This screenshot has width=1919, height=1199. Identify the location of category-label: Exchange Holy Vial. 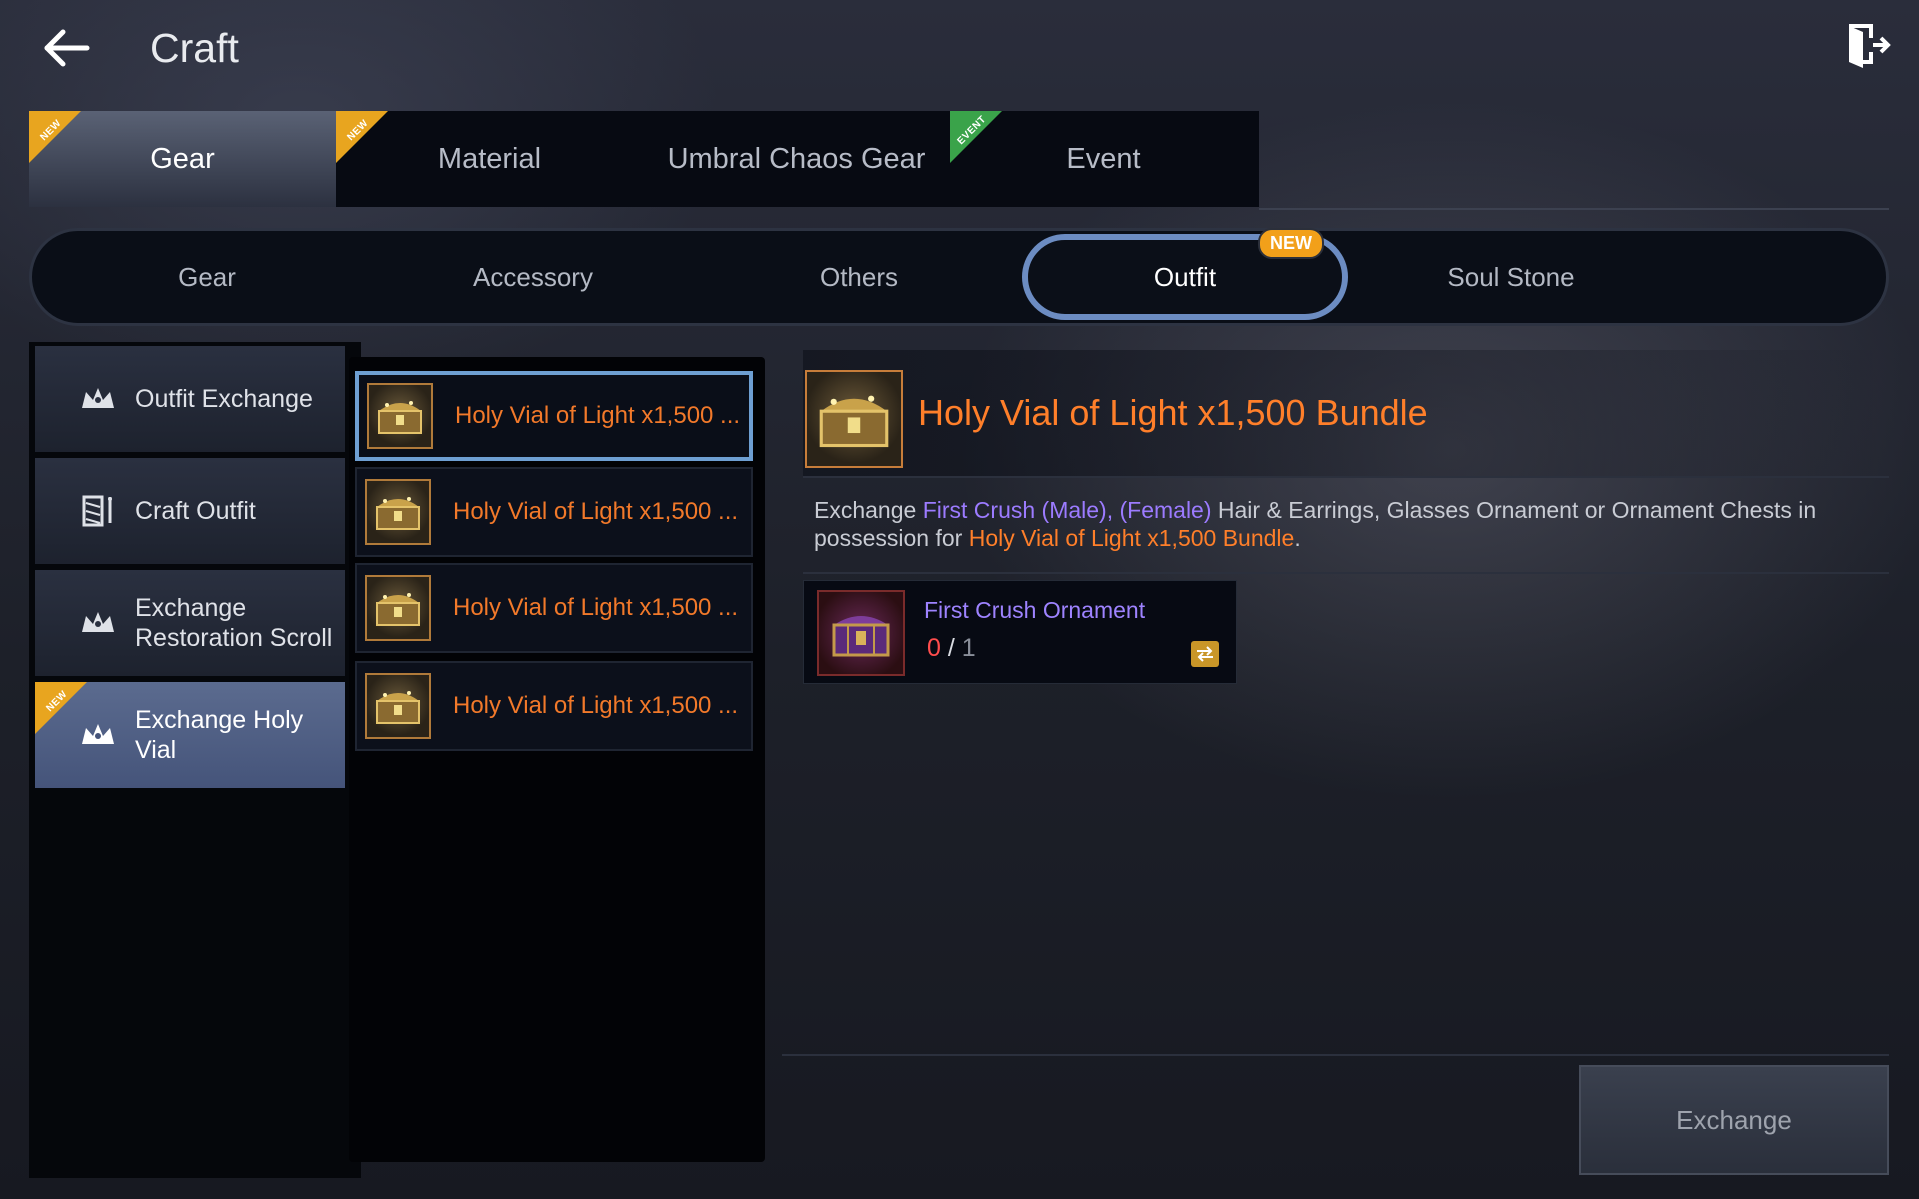
(219, 735).